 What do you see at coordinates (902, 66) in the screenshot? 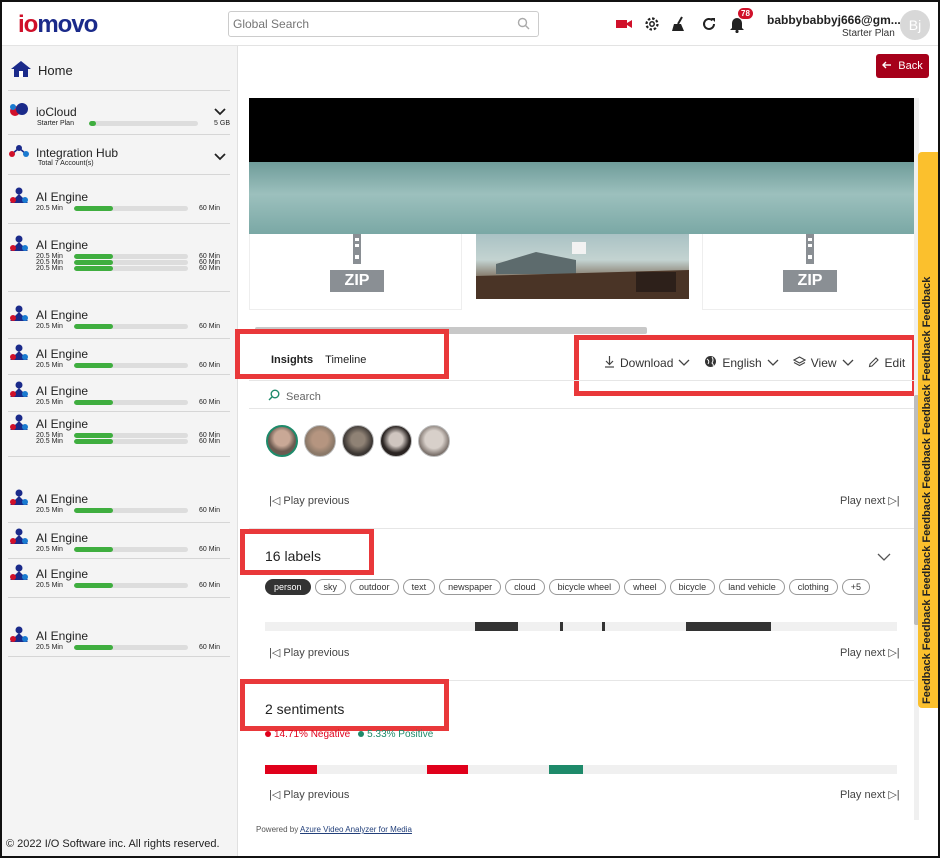
I see `back-button: Back` at bounding box center [902, 66].